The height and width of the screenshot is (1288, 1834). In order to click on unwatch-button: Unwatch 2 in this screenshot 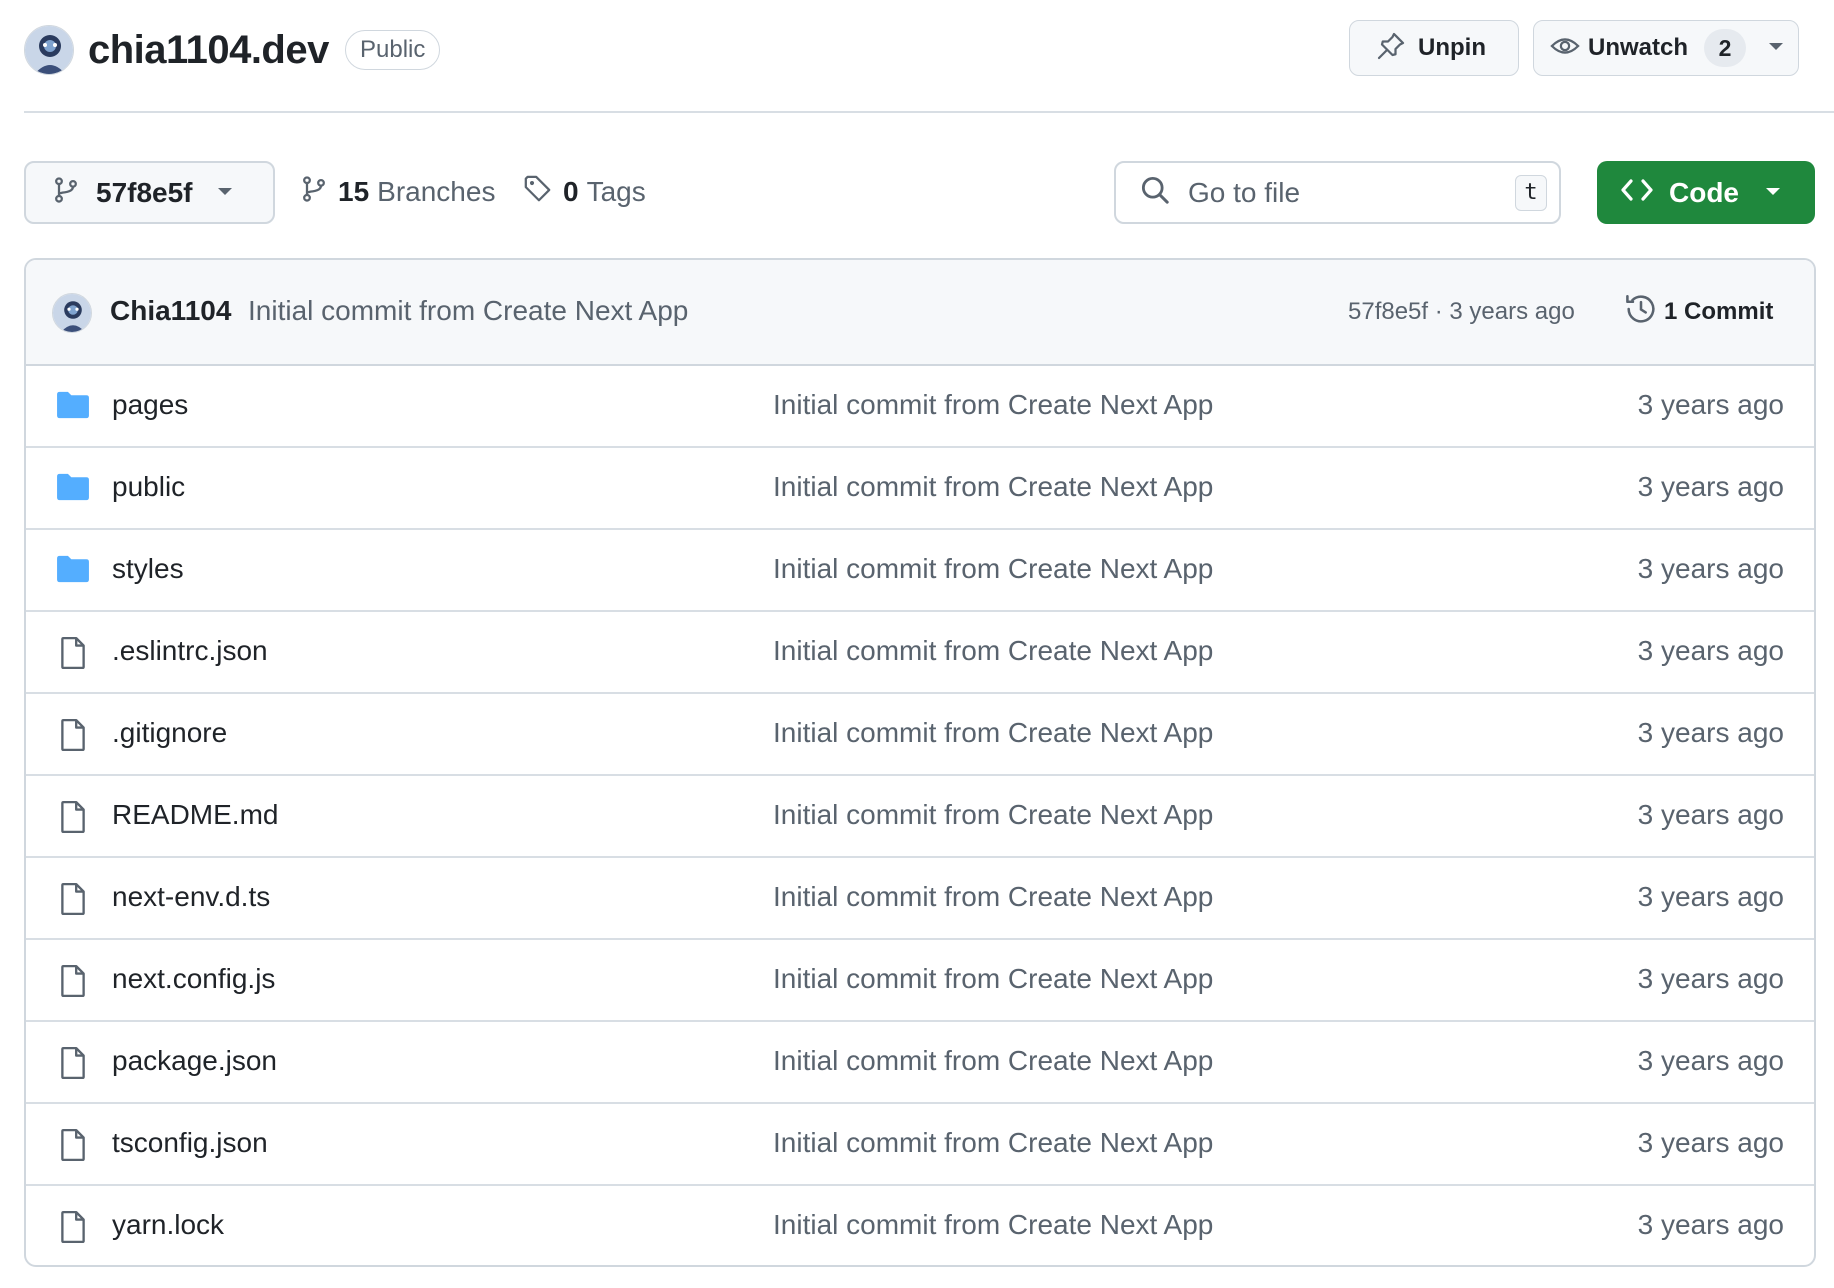, I will do `click(1666, 48)`.